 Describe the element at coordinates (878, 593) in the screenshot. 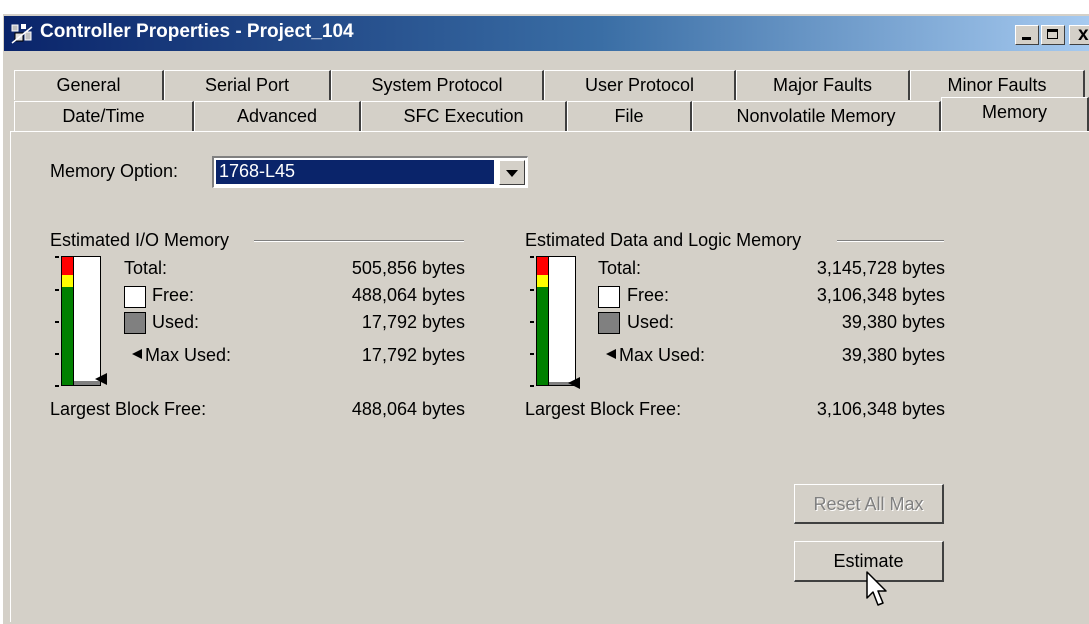

I see `mouse-pointer-icon` at that location.